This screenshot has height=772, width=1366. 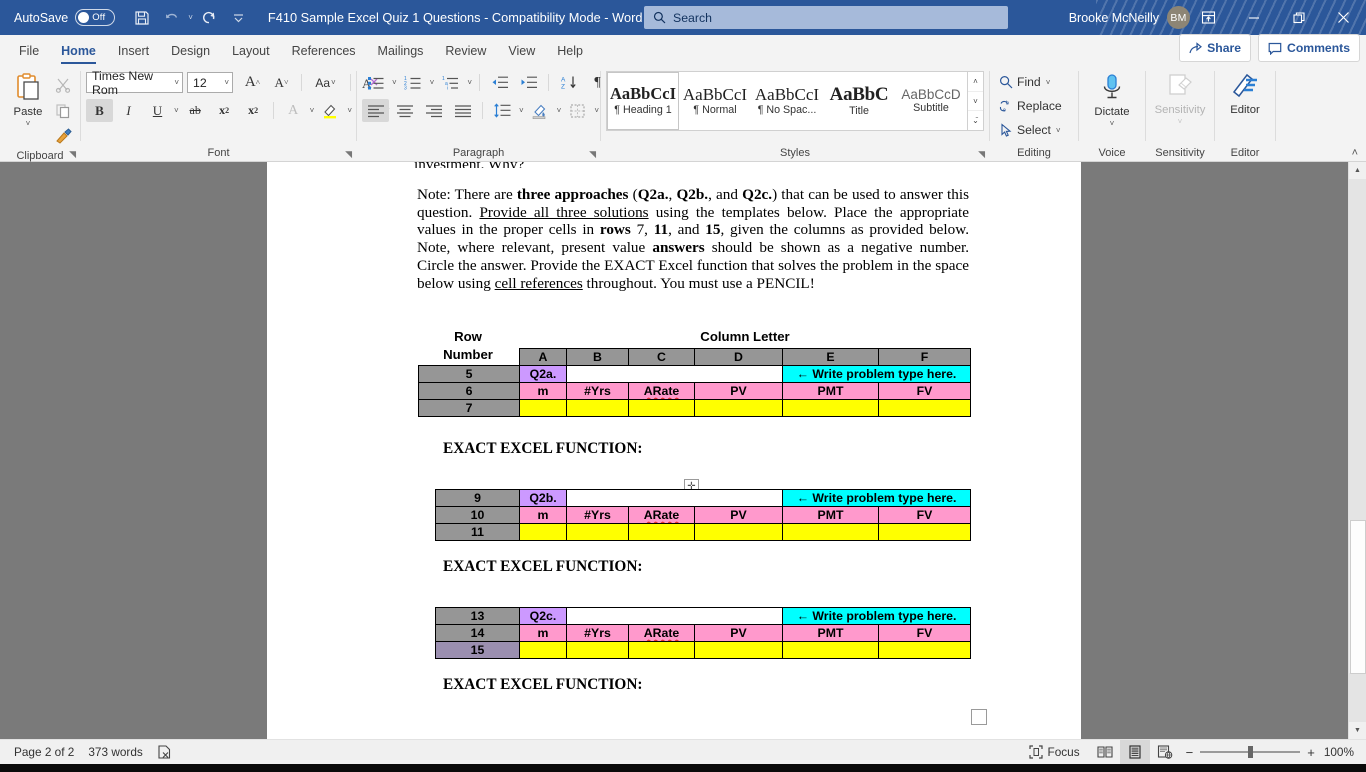 What do you see at coordinates (739, 633) in the screenshot?
I see `cell-d14: PV` at bounding box center [739, 633].